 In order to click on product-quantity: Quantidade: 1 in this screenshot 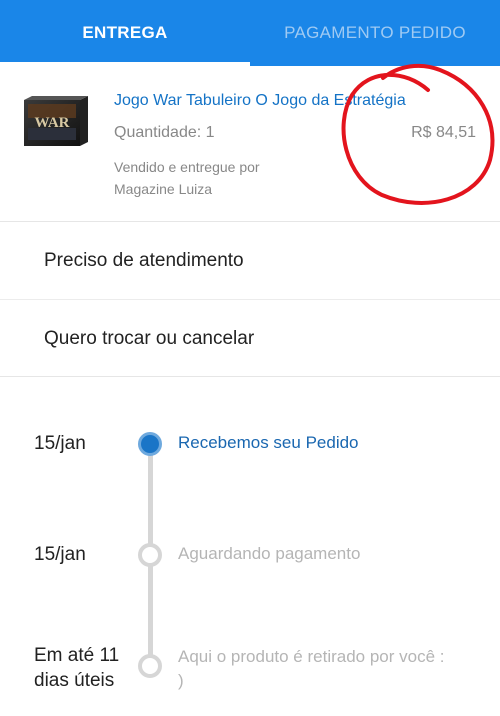, I will do `click(164, 132)`.